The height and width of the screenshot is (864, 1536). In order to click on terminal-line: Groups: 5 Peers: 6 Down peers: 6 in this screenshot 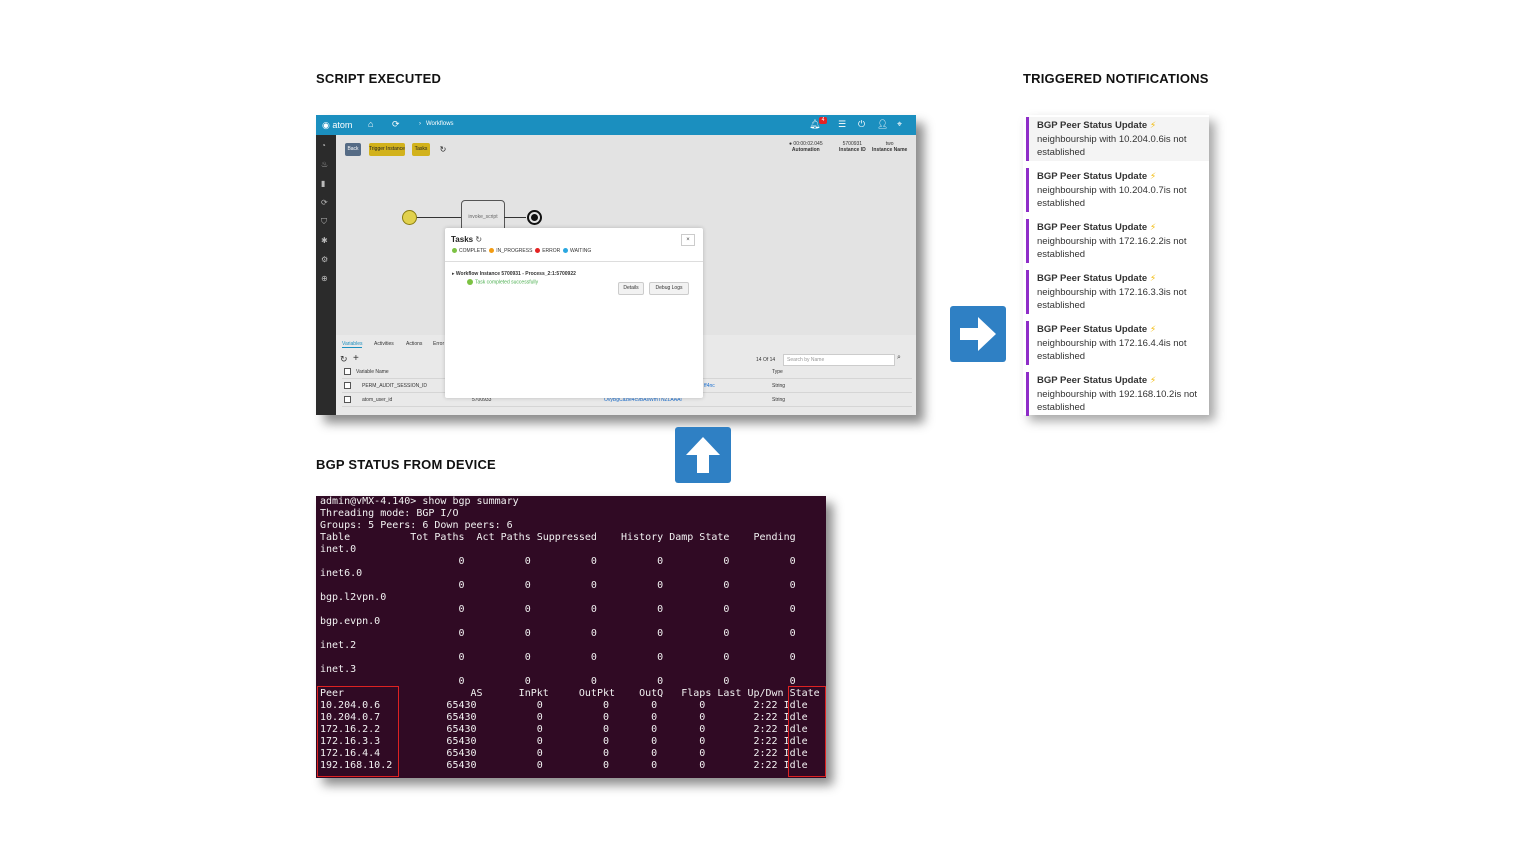, I will do `click(416, 525)`.